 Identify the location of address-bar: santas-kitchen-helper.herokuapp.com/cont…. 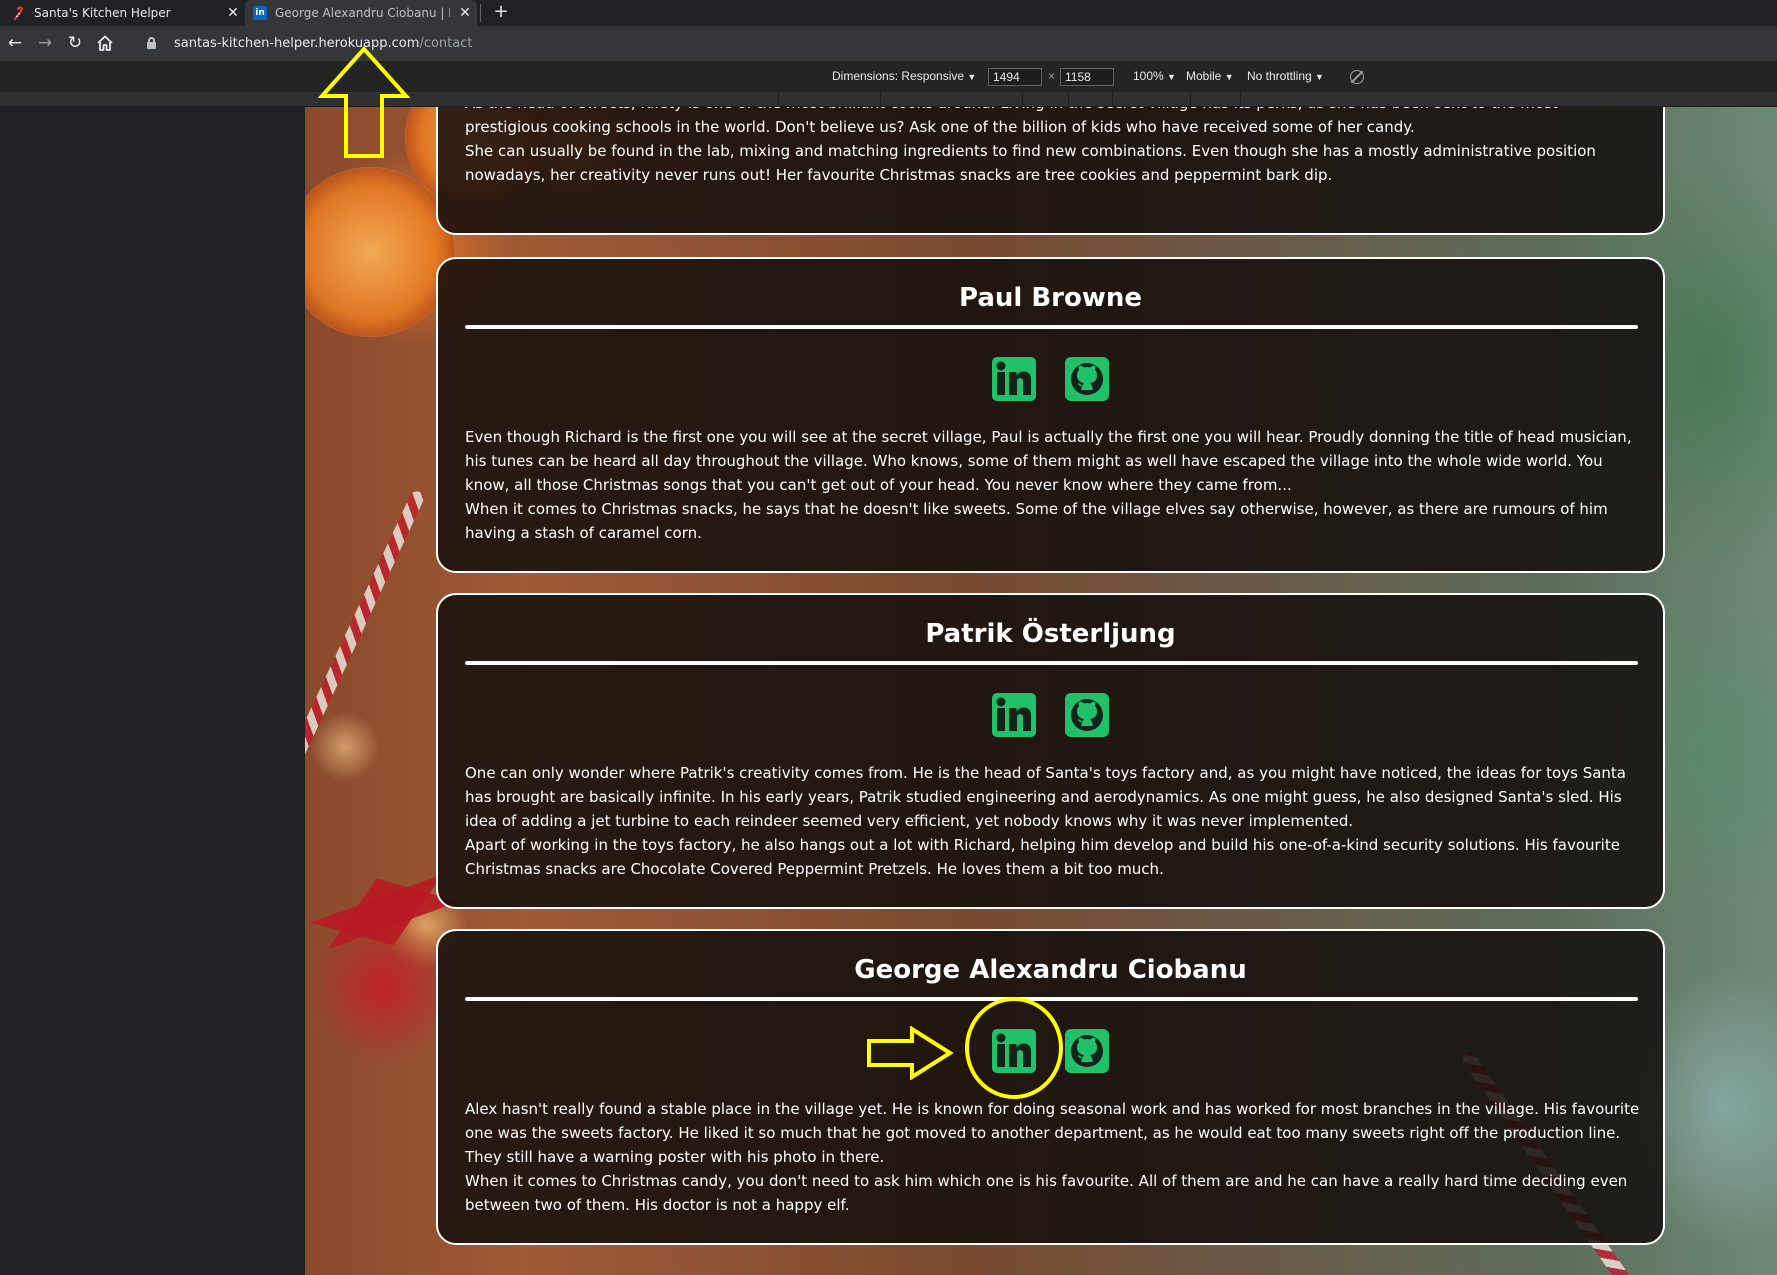
(949, 43).